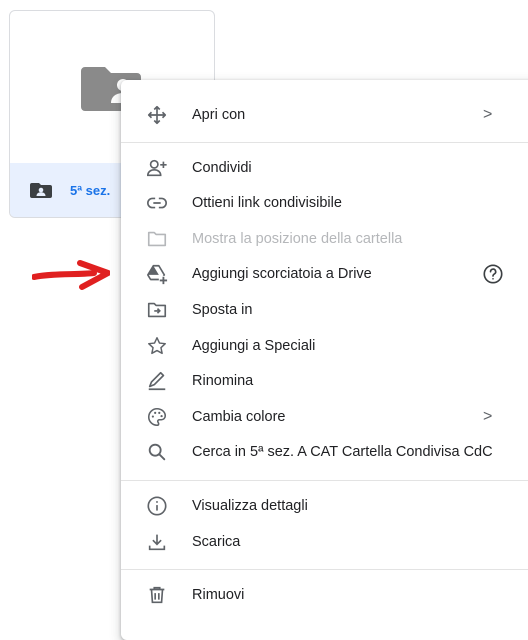 The width and height of the screenshot is (528, 640). I want to click on trash-icon, so click(157, 595).